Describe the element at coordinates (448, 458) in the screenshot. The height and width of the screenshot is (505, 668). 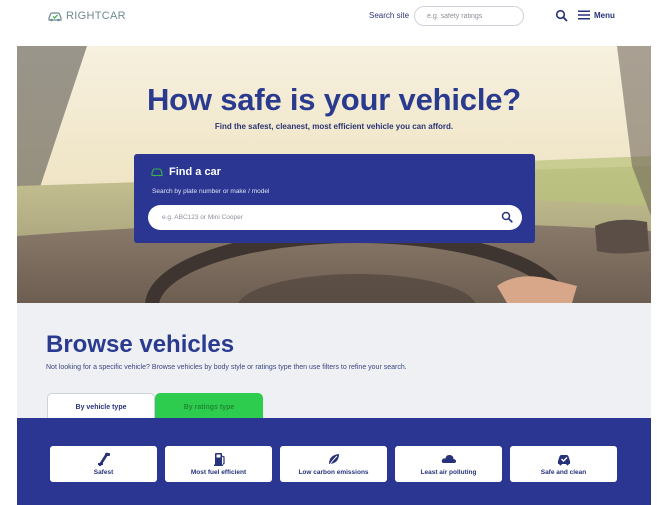
I see `cloud-icon` at that location.